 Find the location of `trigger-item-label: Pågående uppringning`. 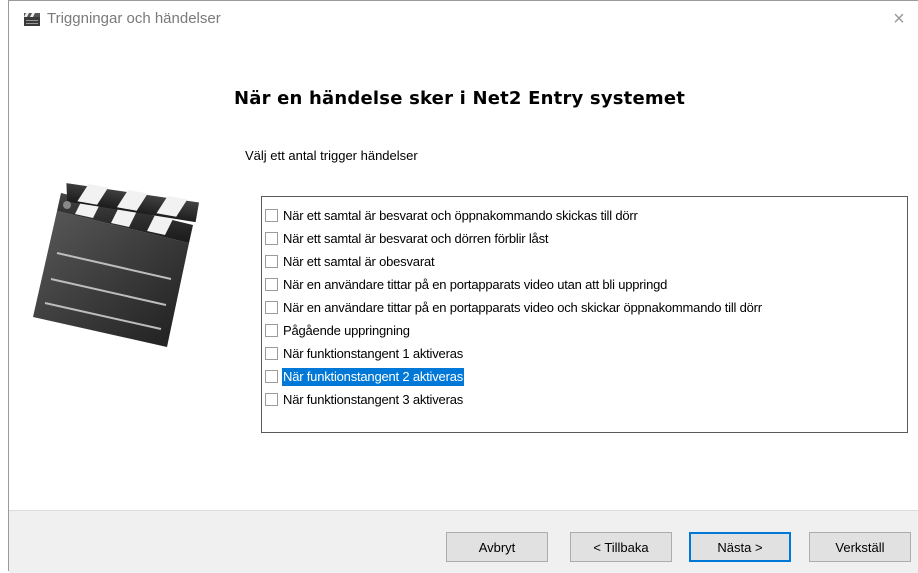

trigger-item-label: Pågående uppringning is located at coordinates (346, 330).